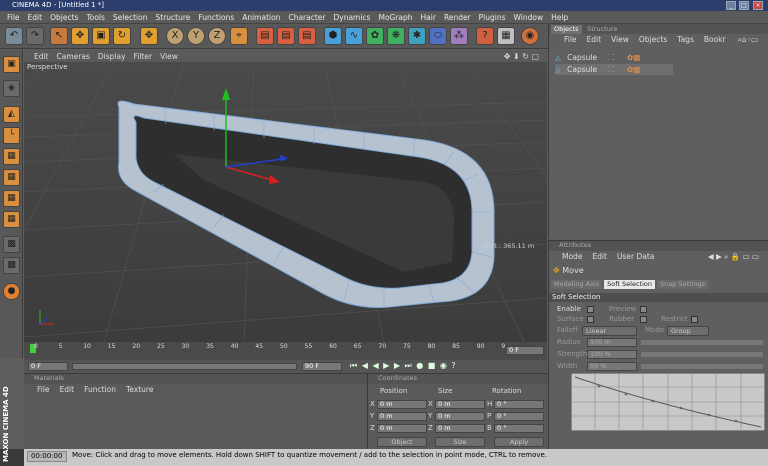  I want to click on objects-menu-file: File, so click(570, 39).